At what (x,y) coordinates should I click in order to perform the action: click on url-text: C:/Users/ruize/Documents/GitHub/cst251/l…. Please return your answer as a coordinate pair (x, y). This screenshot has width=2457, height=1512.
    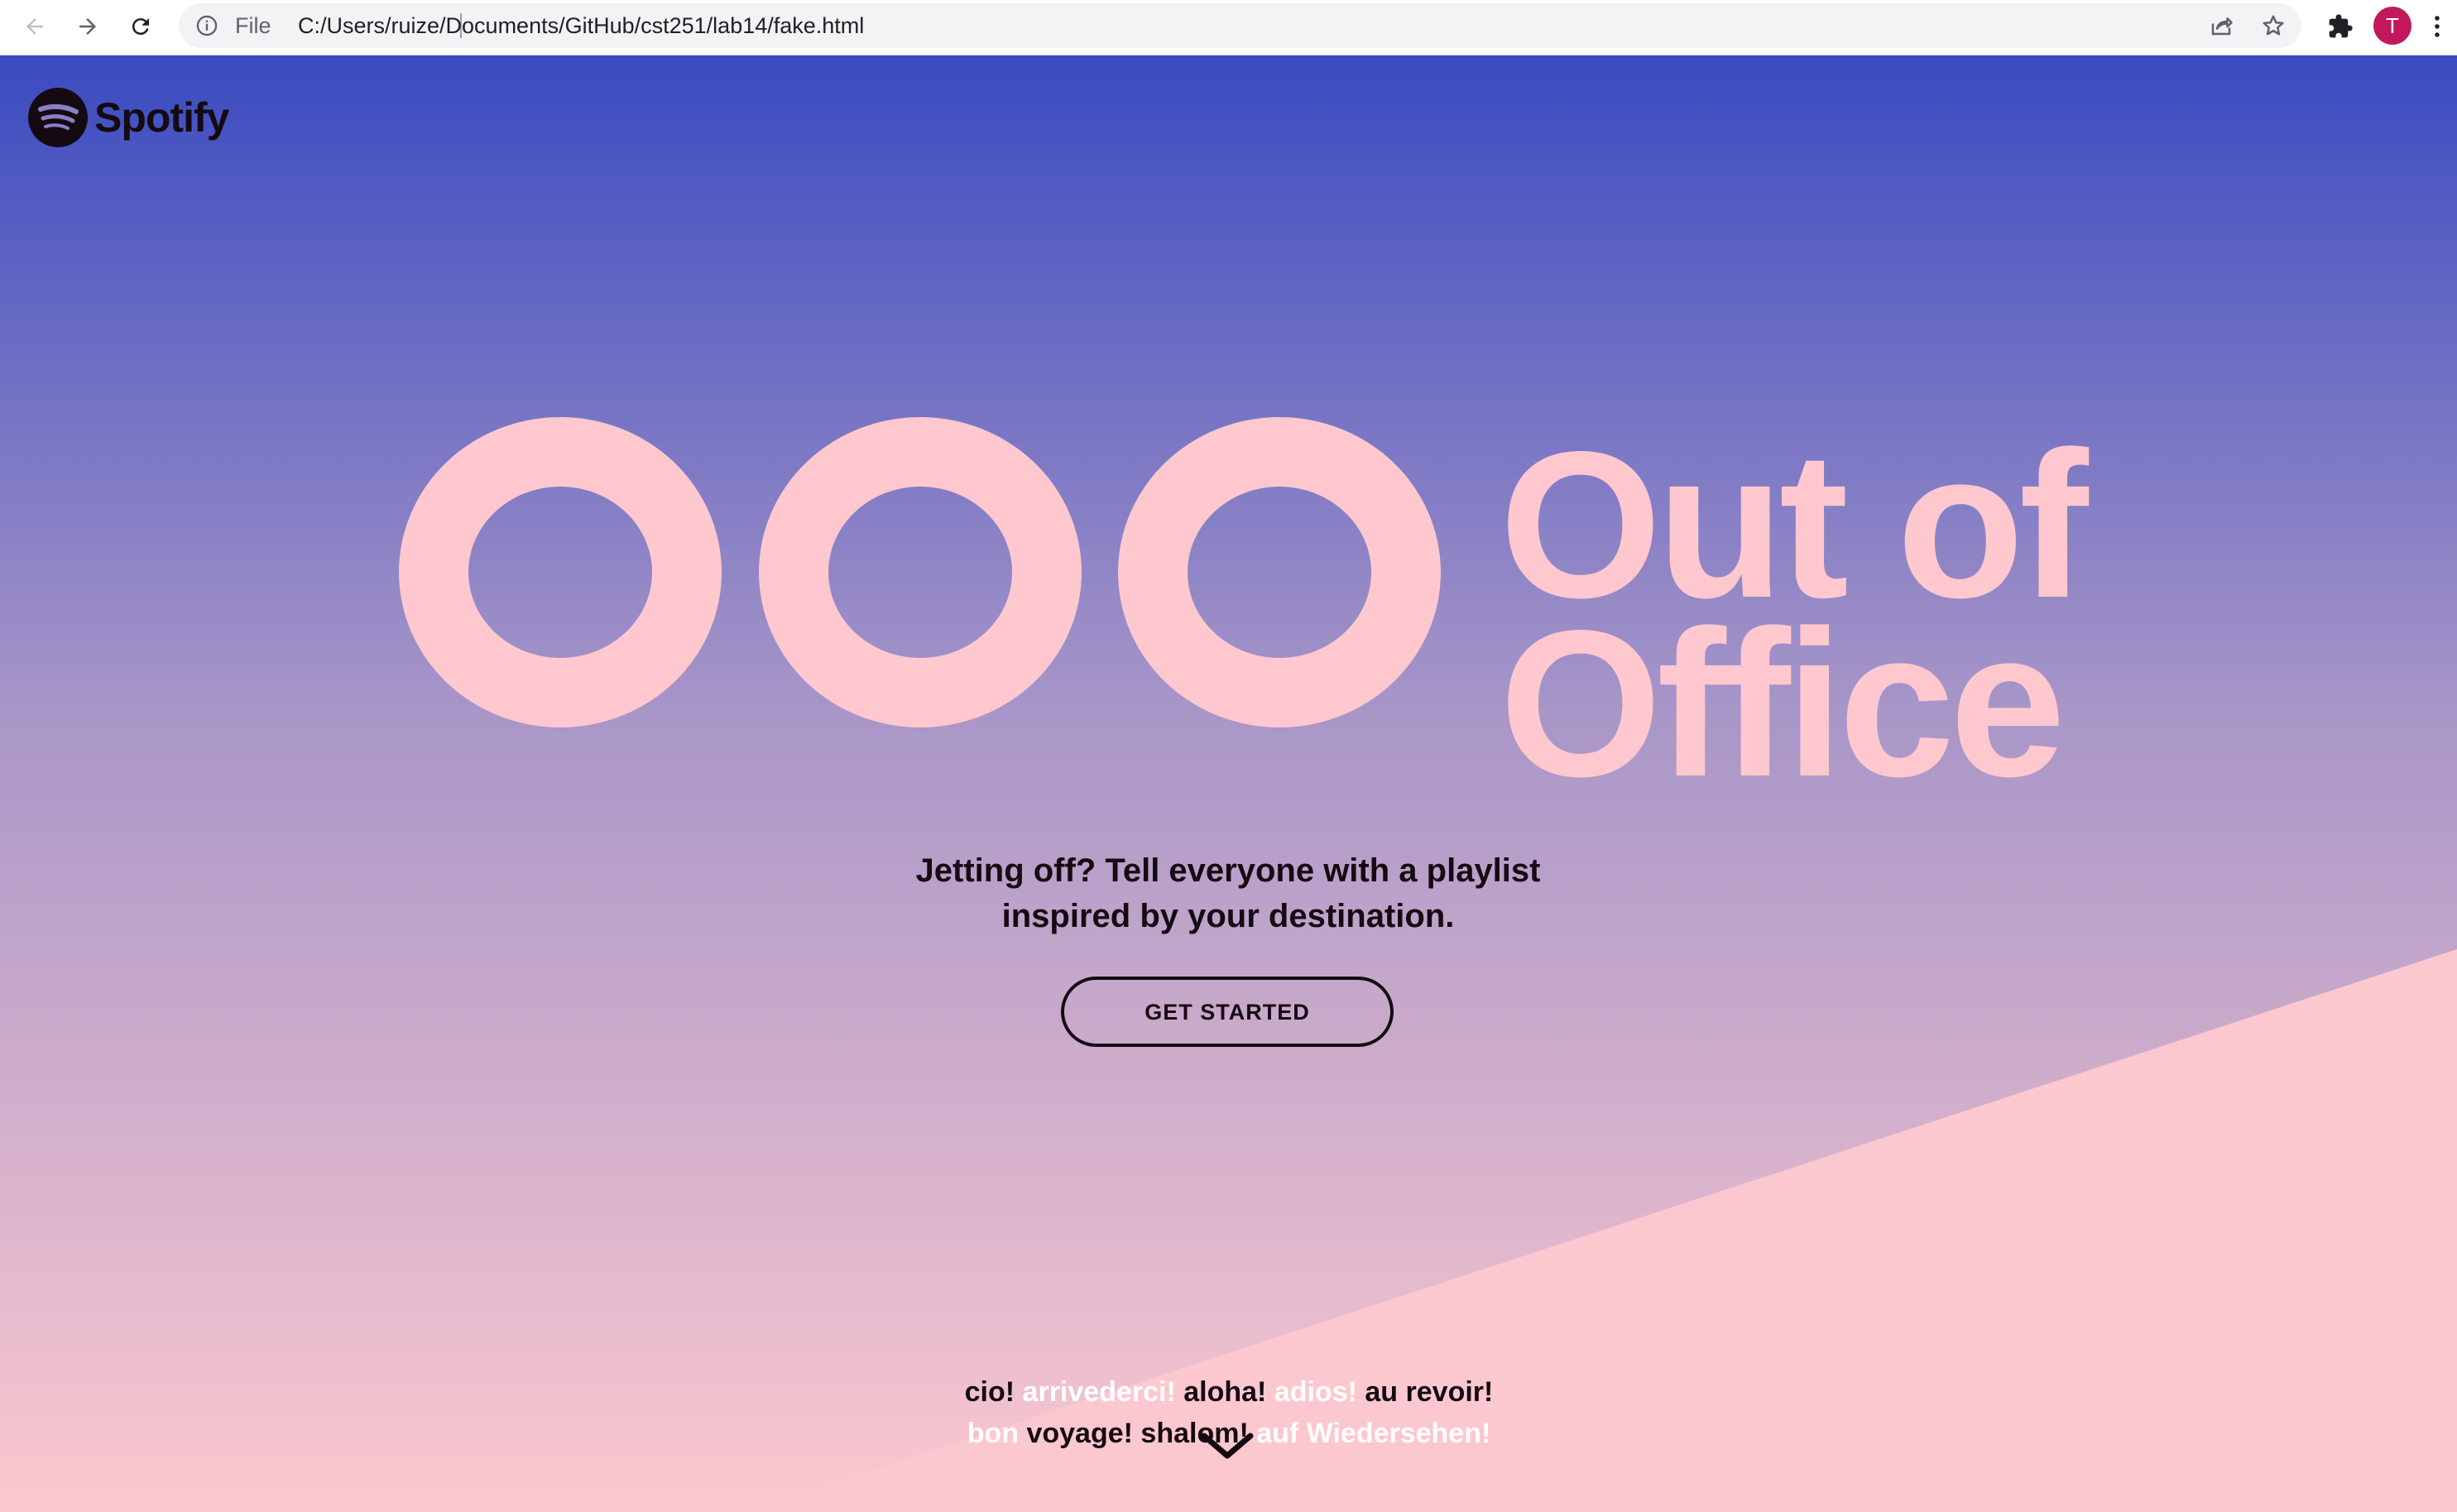
    Looking at the image, I should click on (581, 25).